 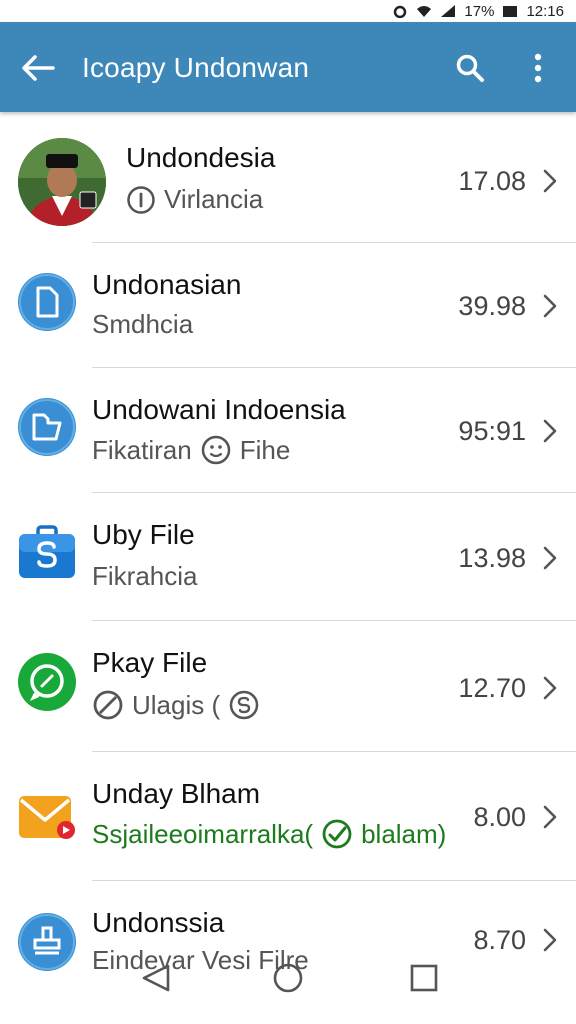 I want to click on row-value: 8.00, so click(x=499, y=817).